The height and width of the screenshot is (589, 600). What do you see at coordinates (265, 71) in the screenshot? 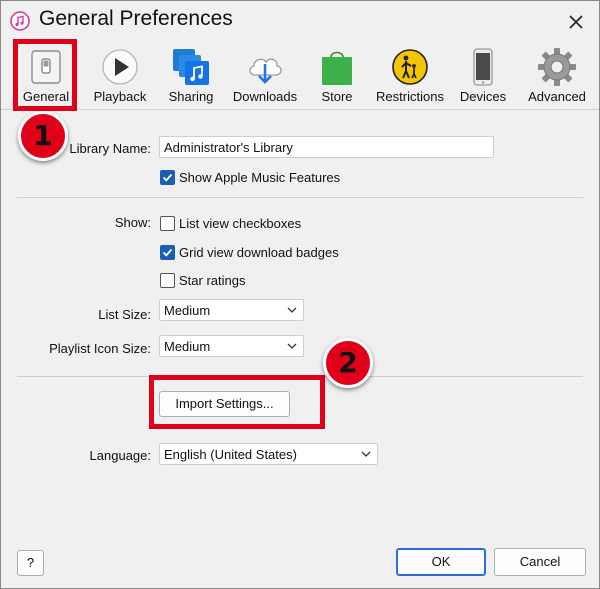
I see `cloud-download-icon` at bounding box center [265, 71].